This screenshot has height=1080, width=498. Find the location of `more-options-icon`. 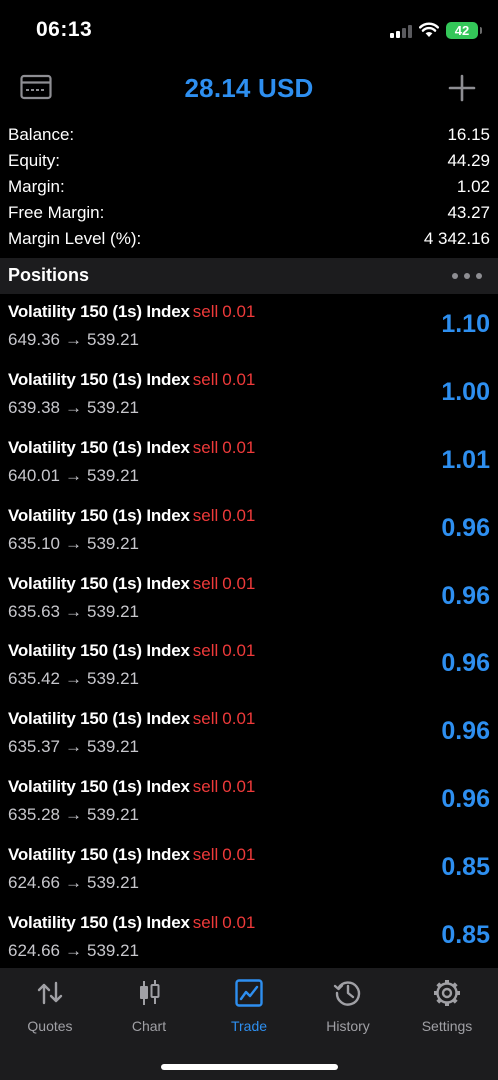

more-options-icon is located at coordinates (467, 277).